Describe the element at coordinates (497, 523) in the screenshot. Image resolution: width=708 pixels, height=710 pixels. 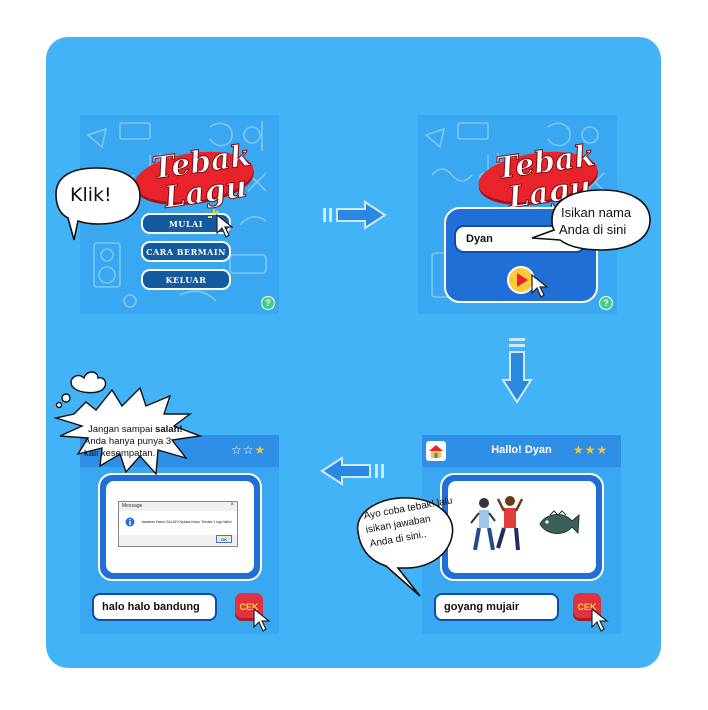
I see `dancing-people-image` at that location.